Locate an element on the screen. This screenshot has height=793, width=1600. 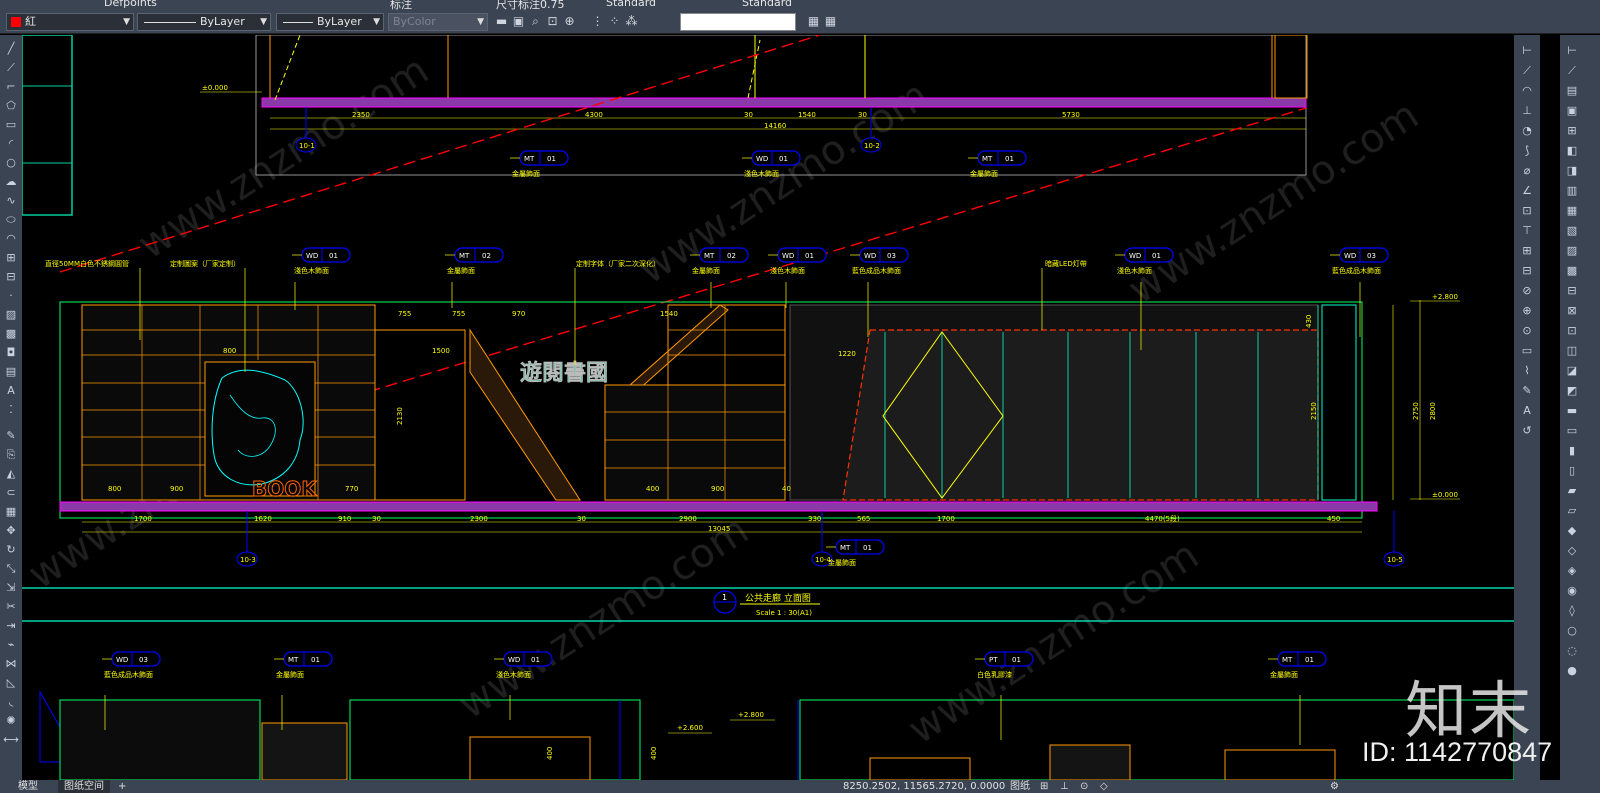
tool-icon: ▭ is located at coordinates (1572, 430).